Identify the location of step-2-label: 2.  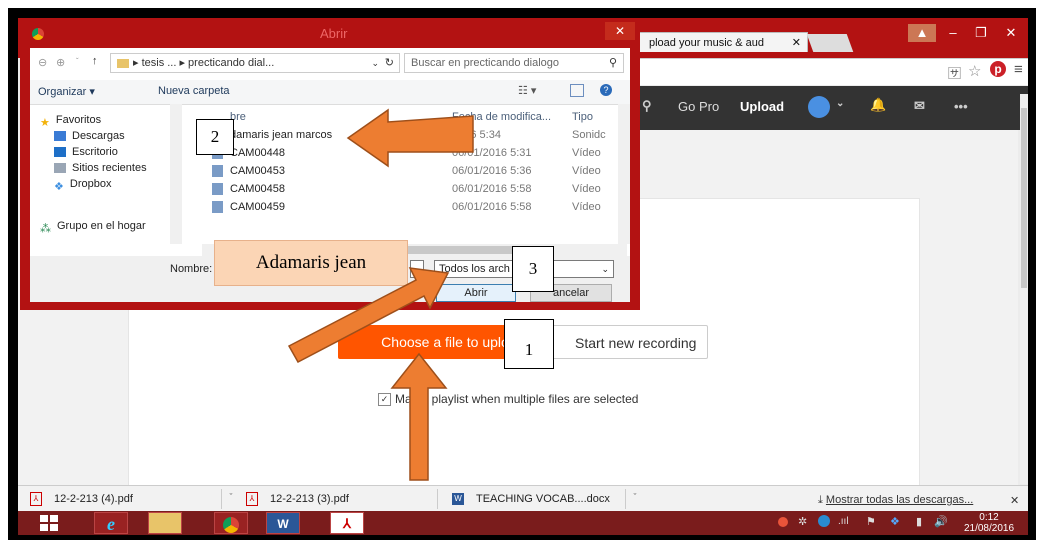
(215, 137).